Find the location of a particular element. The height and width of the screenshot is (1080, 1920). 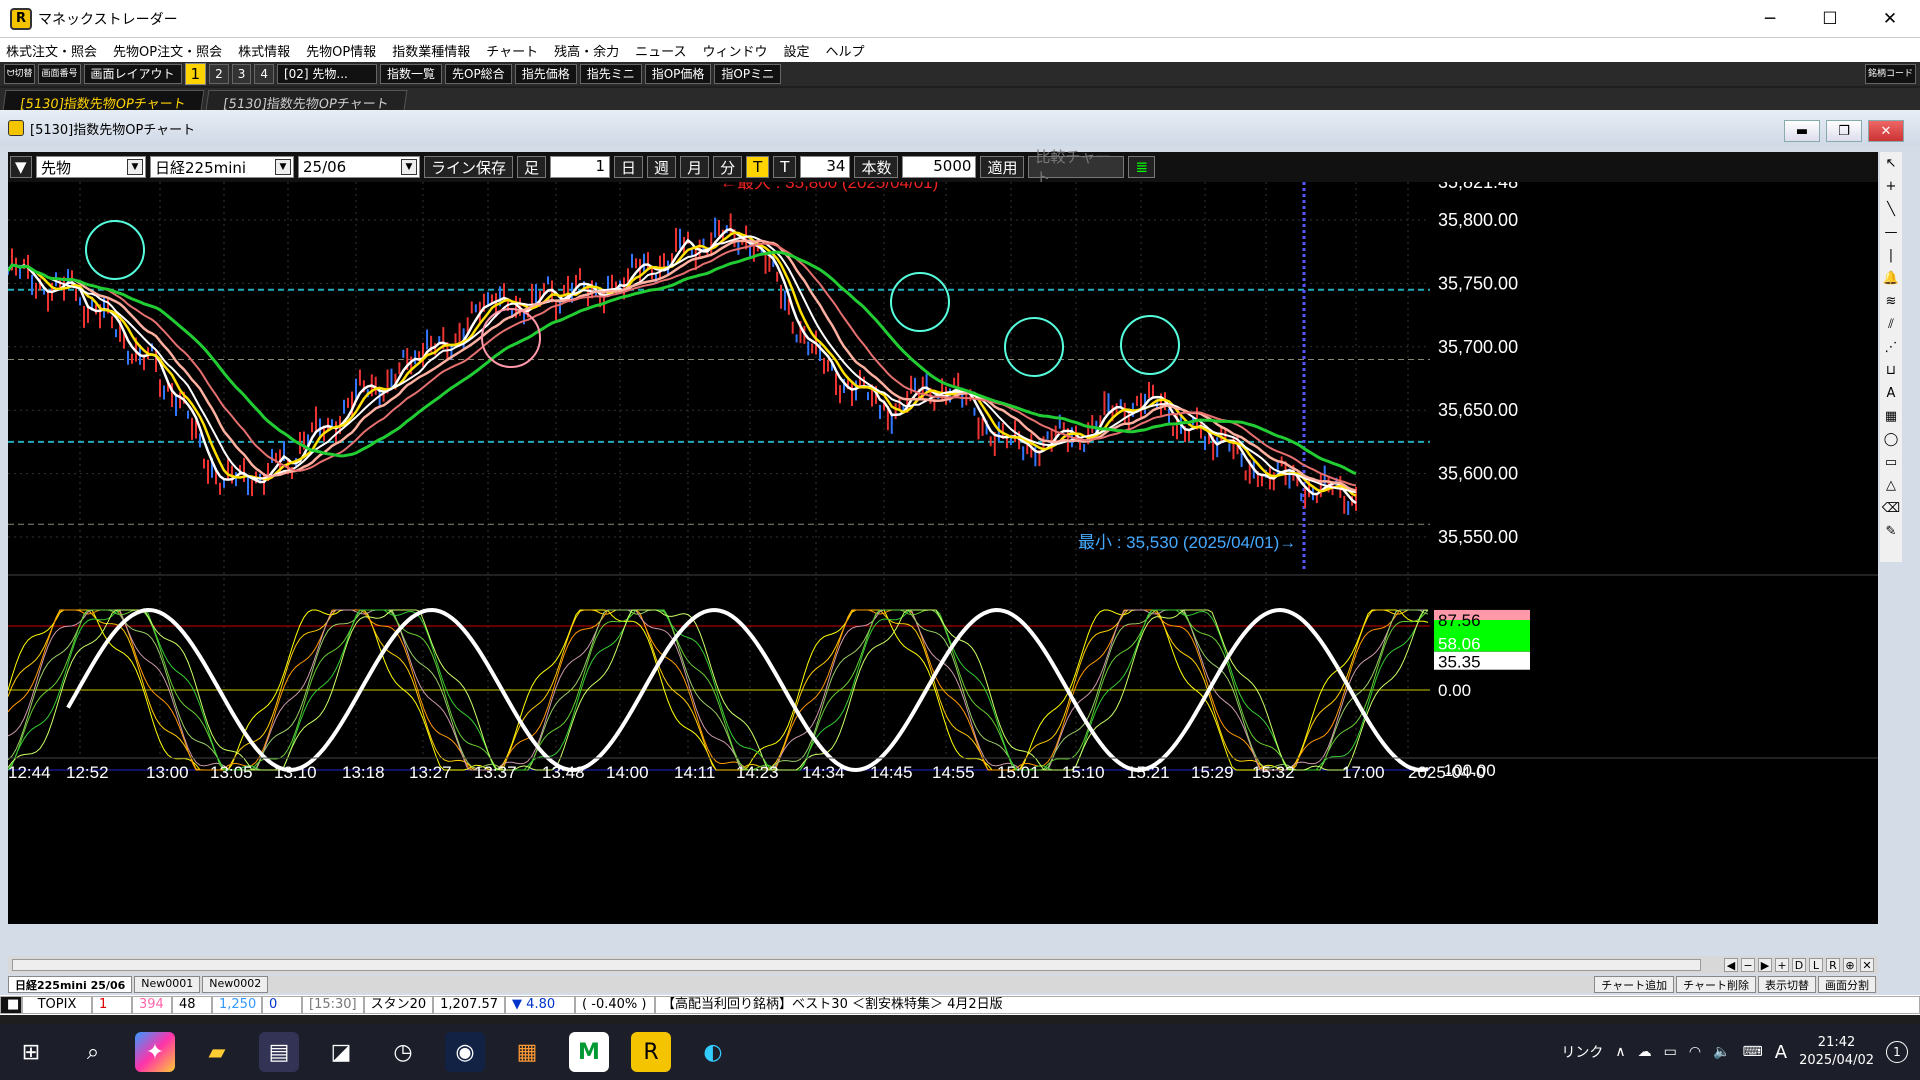

ellipse-icon: ◯ is located at coordinates (1891, 439).